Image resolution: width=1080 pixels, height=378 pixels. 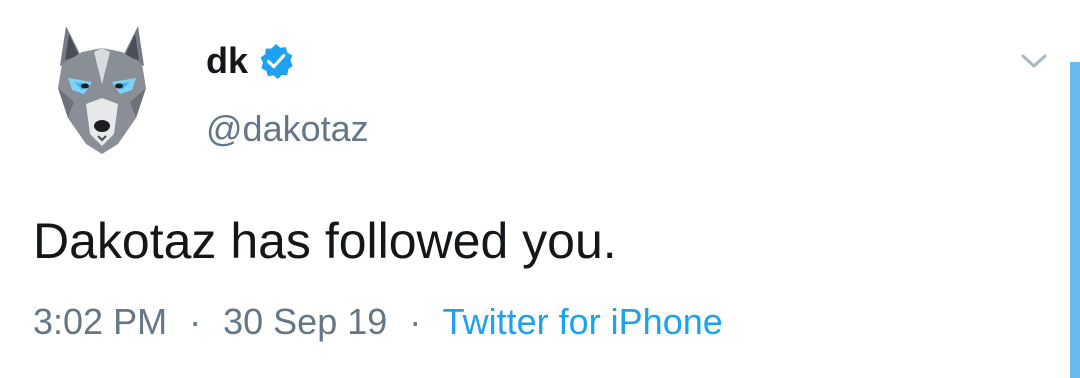 What do you see at coordinates (100, 321) in the screenshot?
I see `tweet-time: 3:02 PM` at bounding box center [100, 321].